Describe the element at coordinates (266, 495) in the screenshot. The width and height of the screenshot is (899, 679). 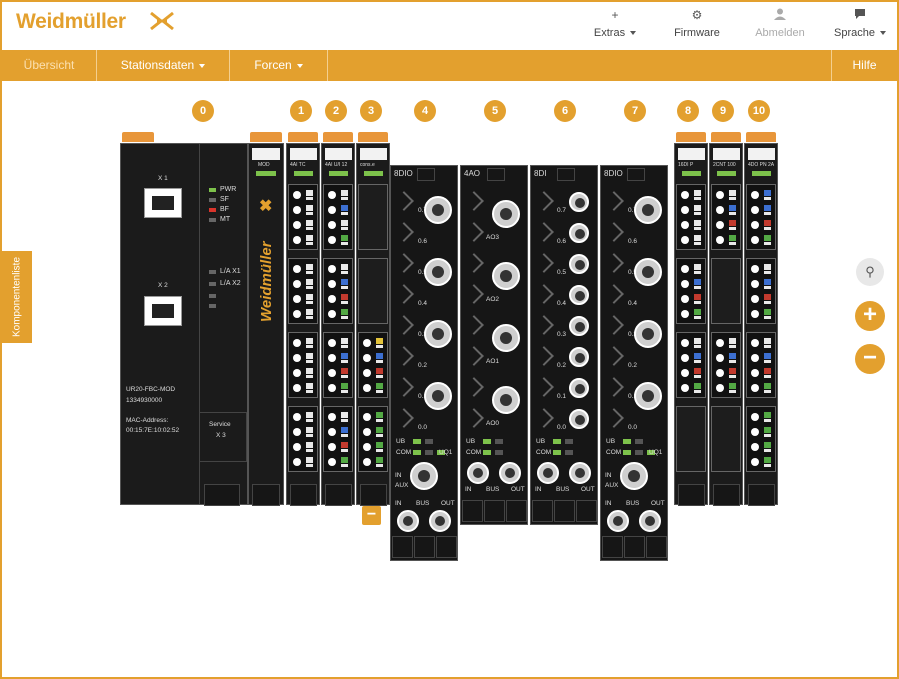
I see `mod-foot` at that location.